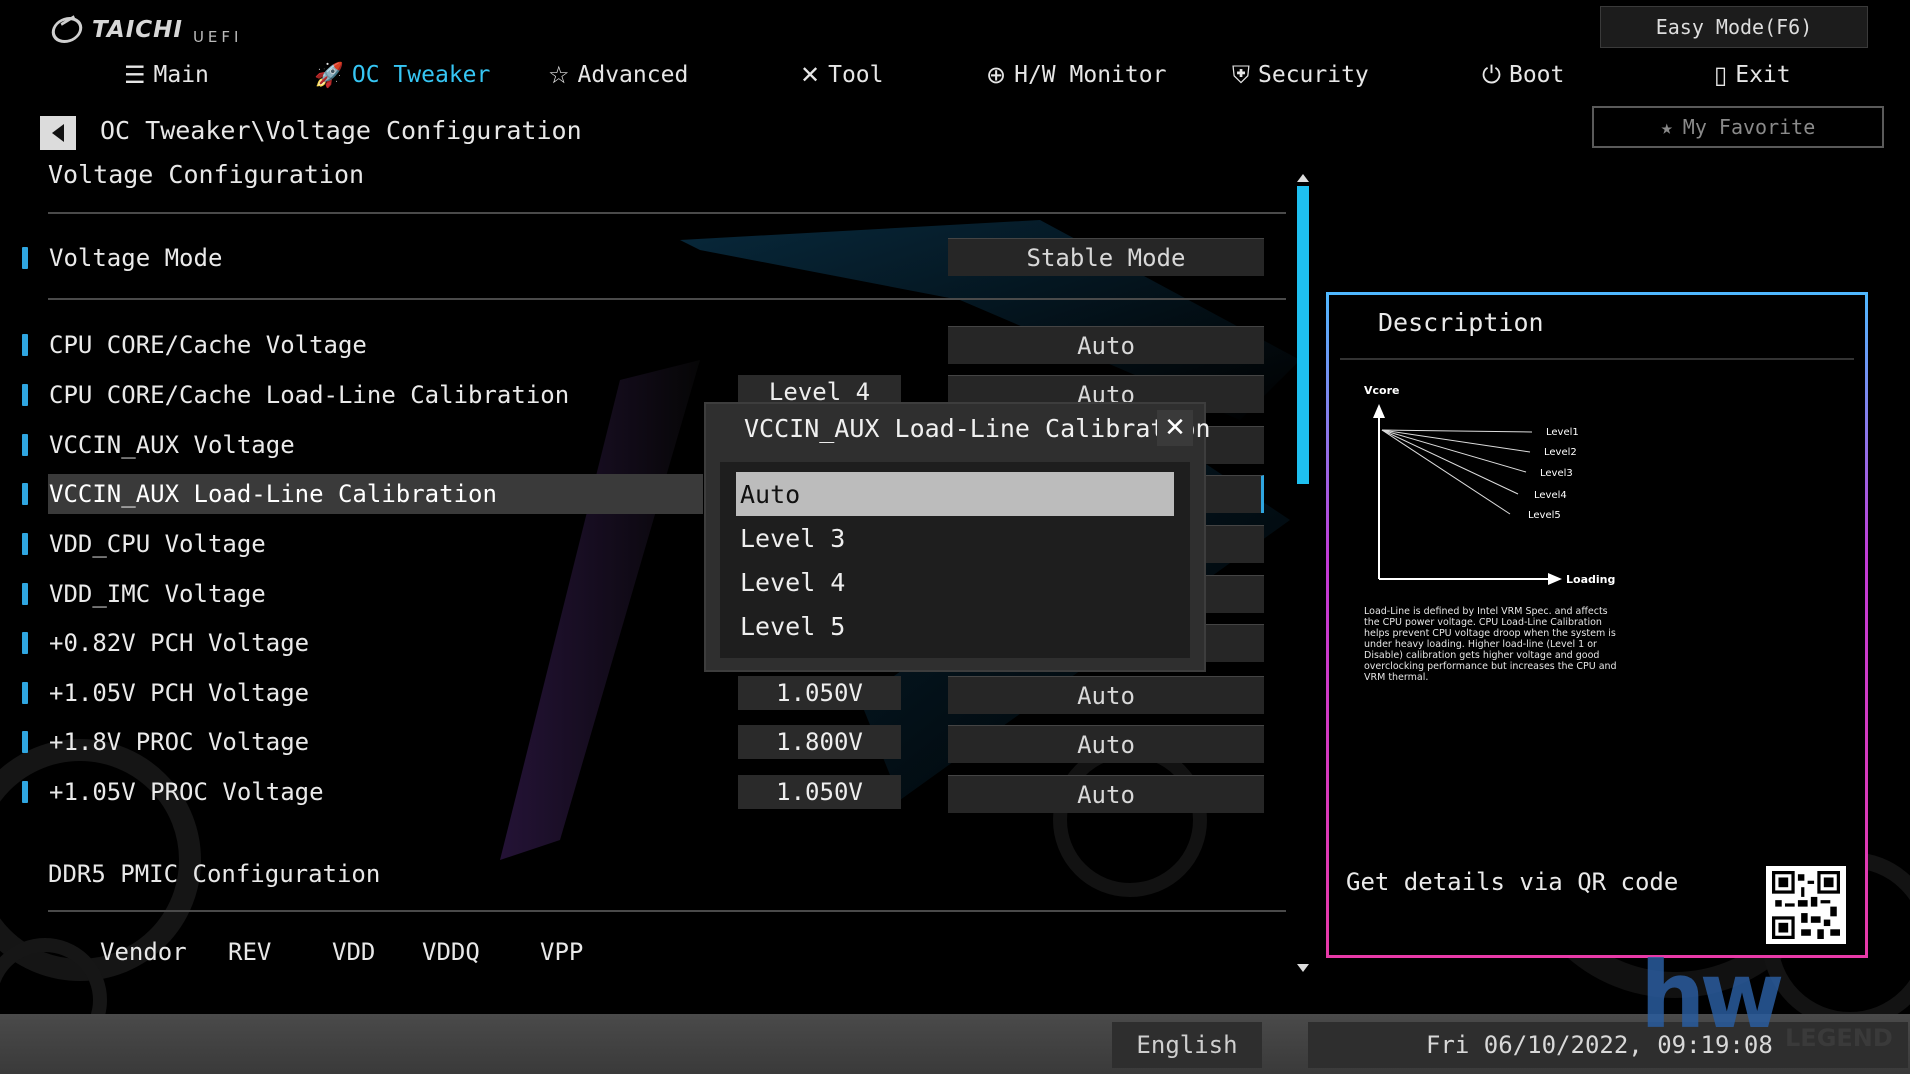 This screenshot has height=1074, width=1910. Describe the element at coordinates (955, 494) in the screenshot. I see `option-auto: Auto` at that location.